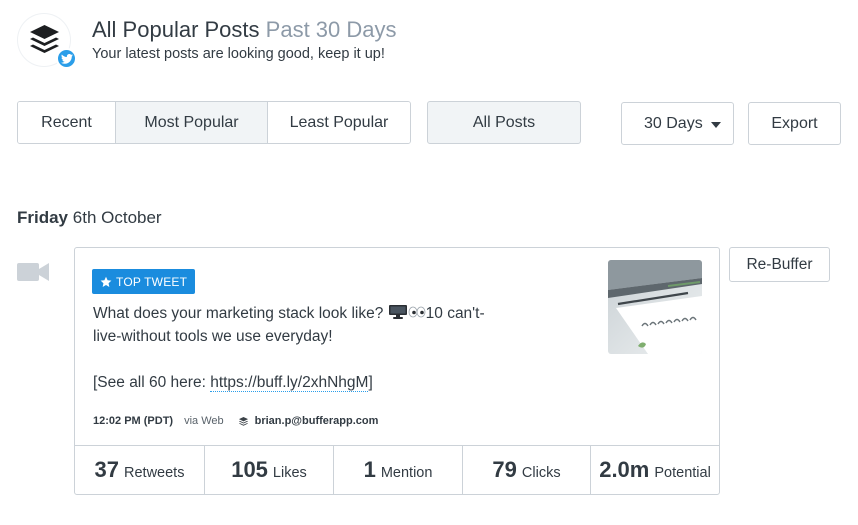 Image resolution: width=858 pixels, height=525 pixels. Describe the element at coordinates (152, 281) in the screenshot. I see `badge-label: TOP TWEET` at that location.